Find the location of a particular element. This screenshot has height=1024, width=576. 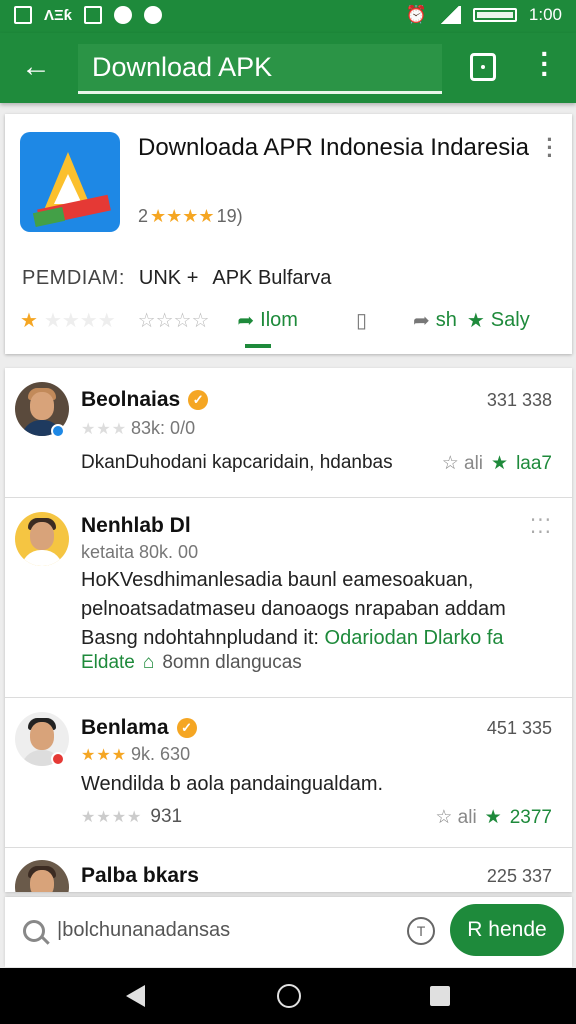

status-carrier-text: ΛΞƙ is located at coordinates (58, 15).